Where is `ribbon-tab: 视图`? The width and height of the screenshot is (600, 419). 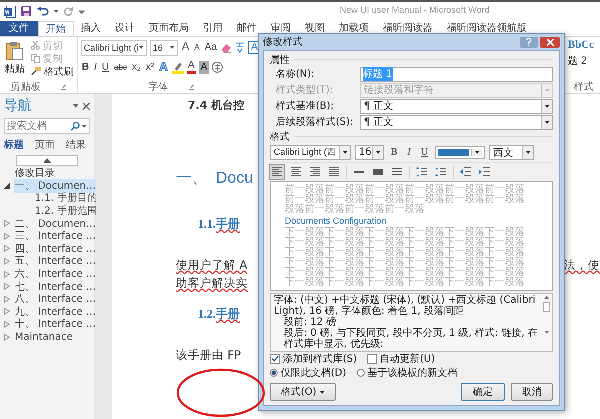 ribbon-tab: 视图 is located at coordinates (315, 28).